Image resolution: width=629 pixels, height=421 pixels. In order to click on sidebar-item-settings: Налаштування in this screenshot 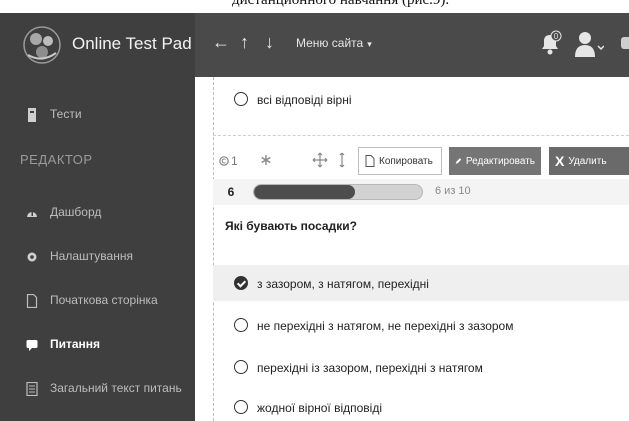, I will do `click(97, 257)`.